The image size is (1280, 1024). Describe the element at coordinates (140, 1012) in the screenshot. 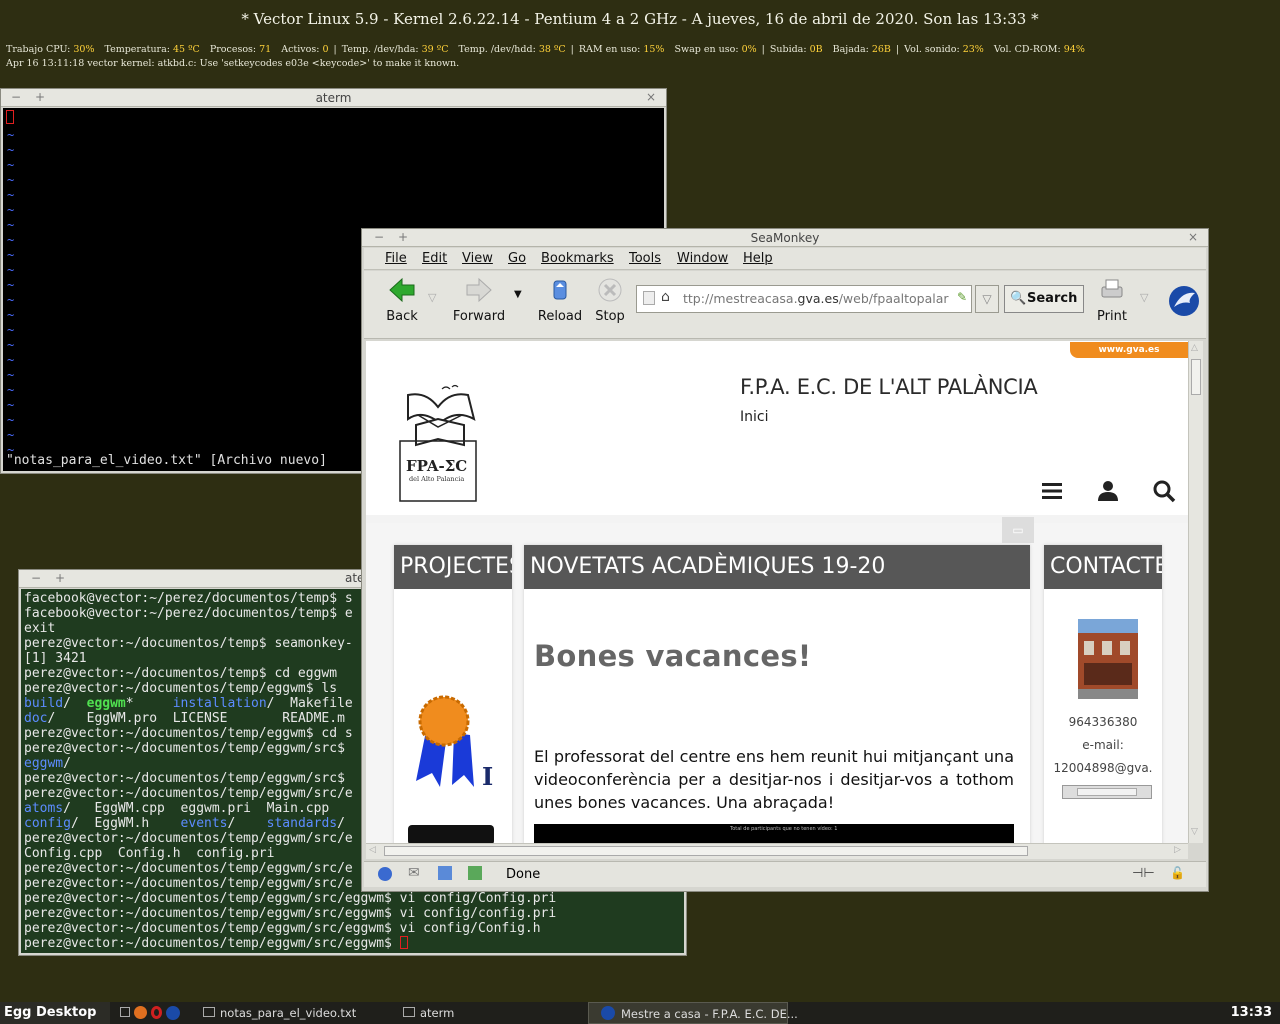

I see `firefox-launcher-icon` at that location.